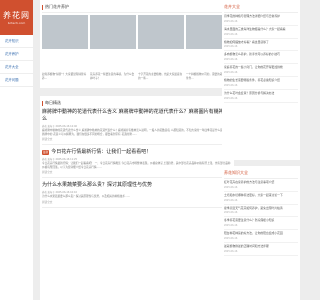  Describe the element at coordinates (46, 153) in the screenshot. I see `new-badge: 最新` at that location.